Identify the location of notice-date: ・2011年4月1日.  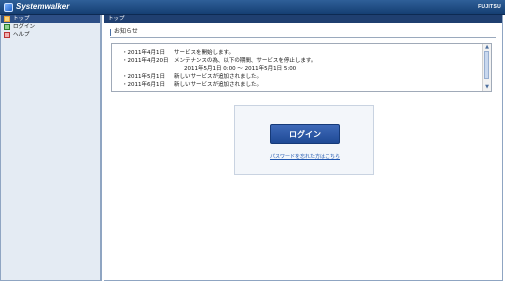
(143, 53).